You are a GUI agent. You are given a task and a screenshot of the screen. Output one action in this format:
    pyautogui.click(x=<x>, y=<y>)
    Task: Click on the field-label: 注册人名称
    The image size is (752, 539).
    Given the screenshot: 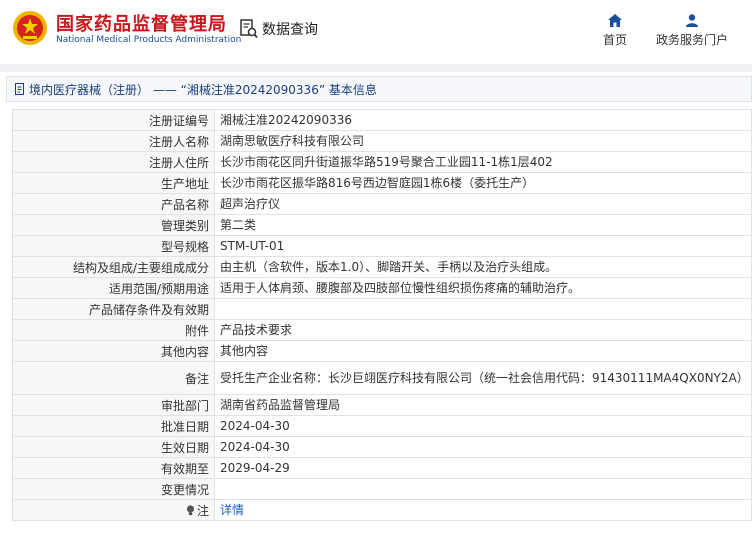 What is the action you would take?
    pyautogui.click(x=113, y=141)
    